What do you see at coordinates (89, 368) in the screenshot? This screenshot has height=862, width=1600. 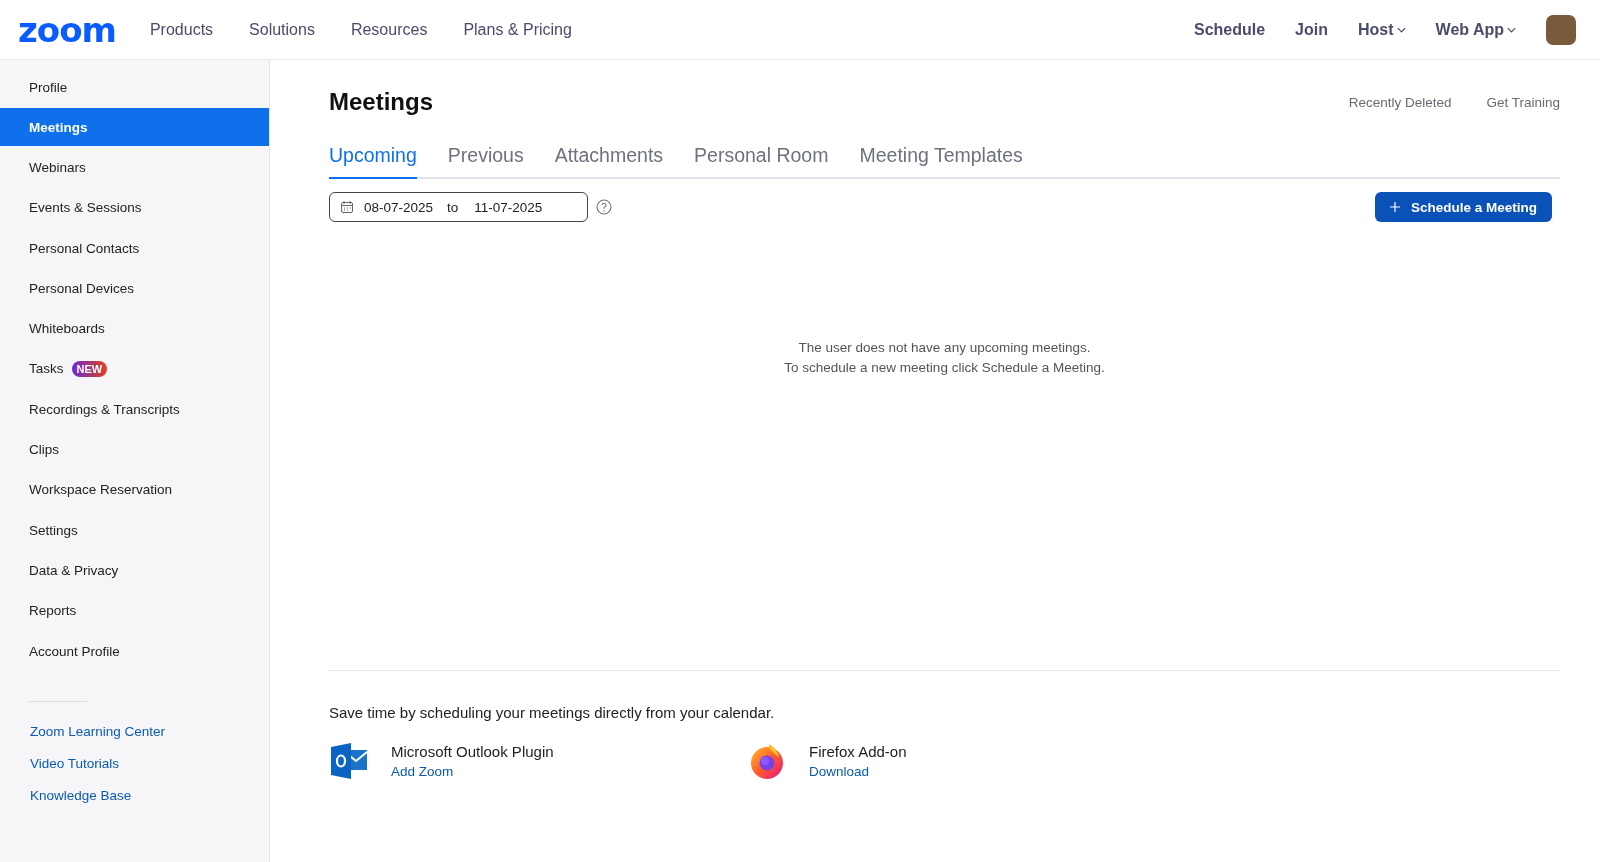 I see `new-badge: NEW` at bounding box center [89, 368].